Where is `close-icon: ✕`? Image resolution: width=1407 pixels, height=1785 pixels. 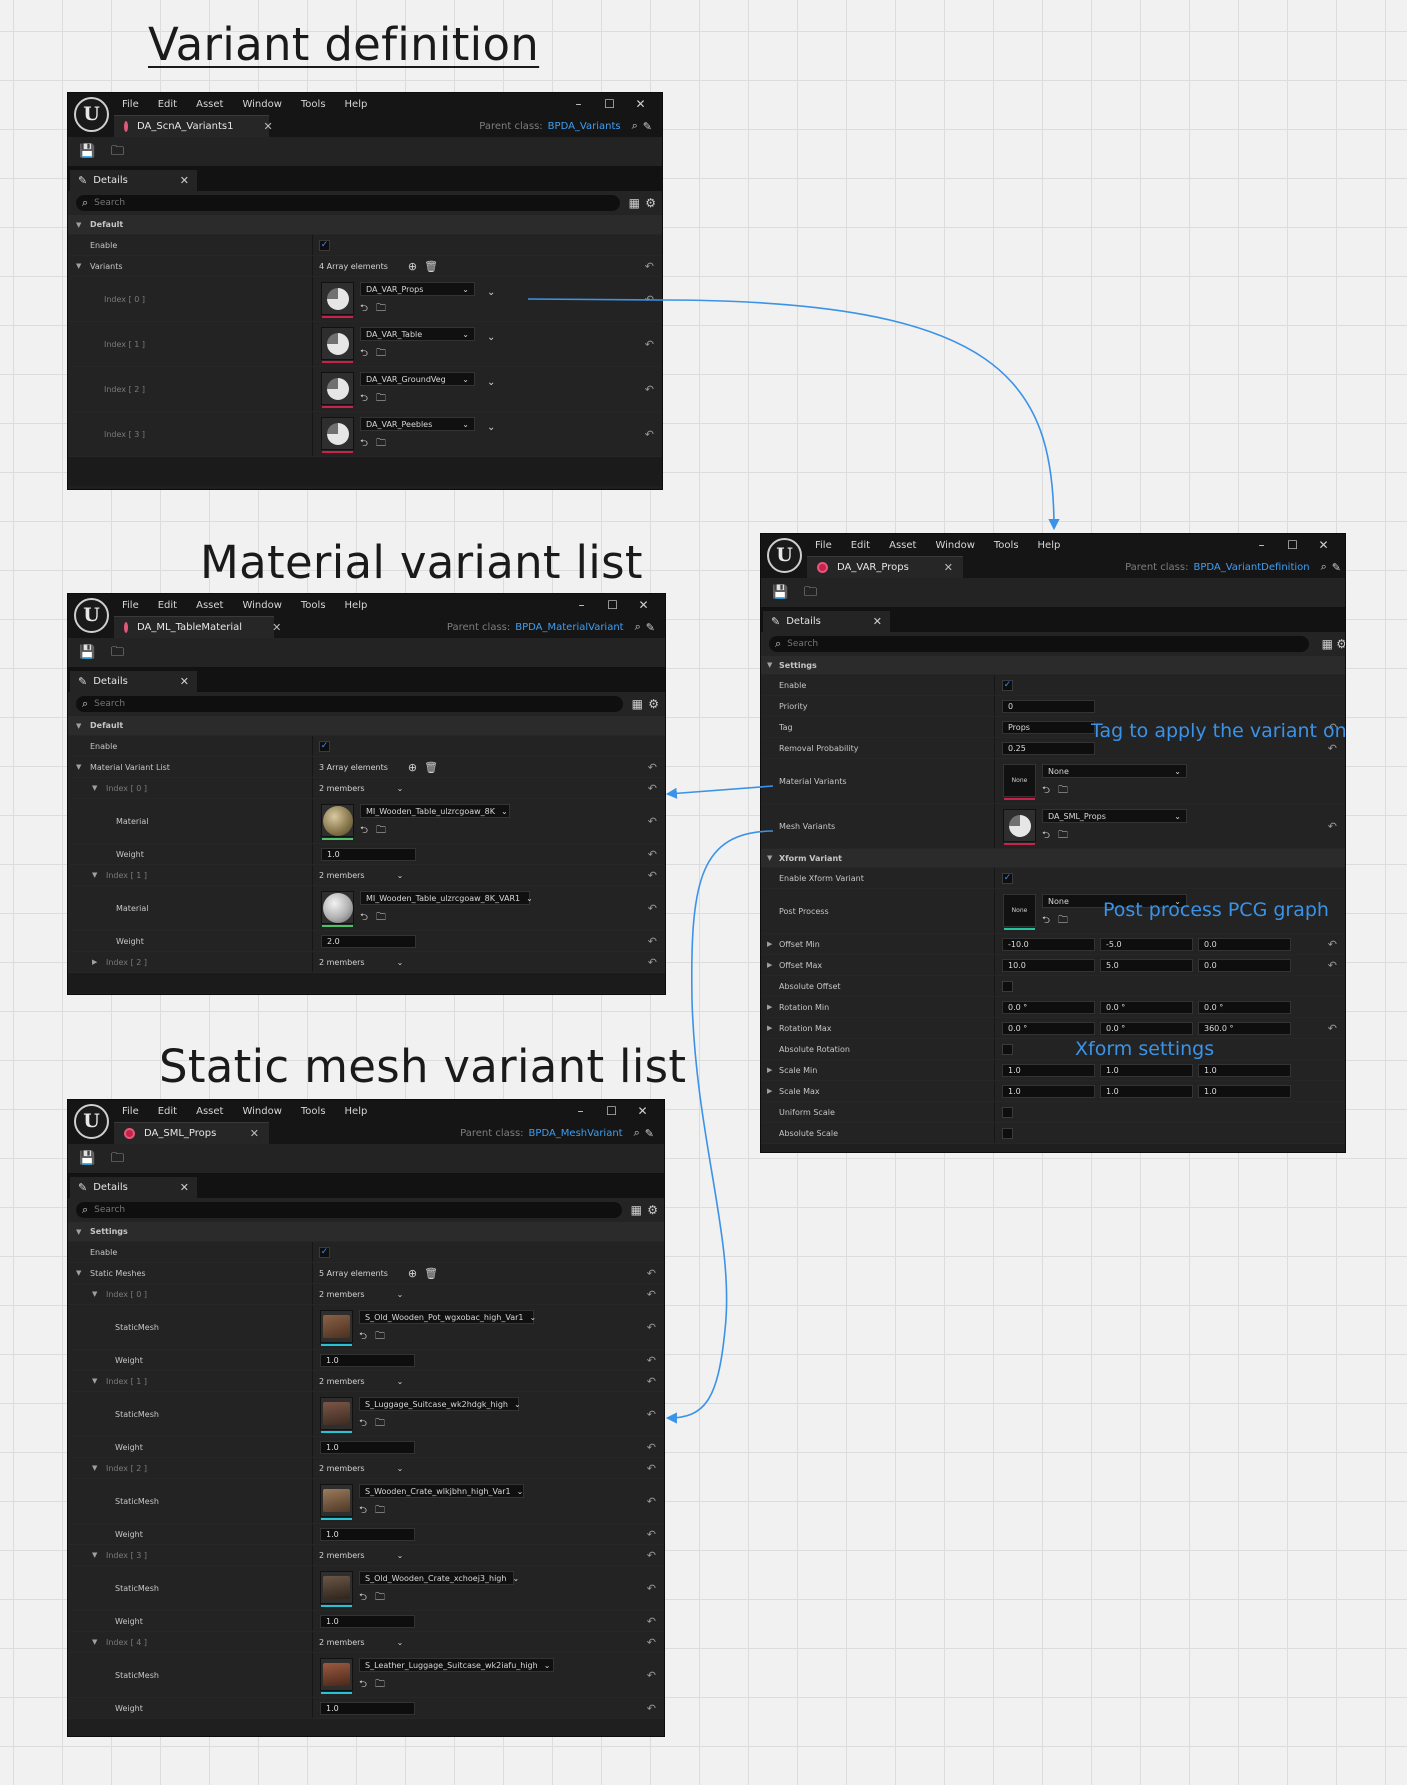
close-icon: ✕ is located at coordinates (184, 1187).